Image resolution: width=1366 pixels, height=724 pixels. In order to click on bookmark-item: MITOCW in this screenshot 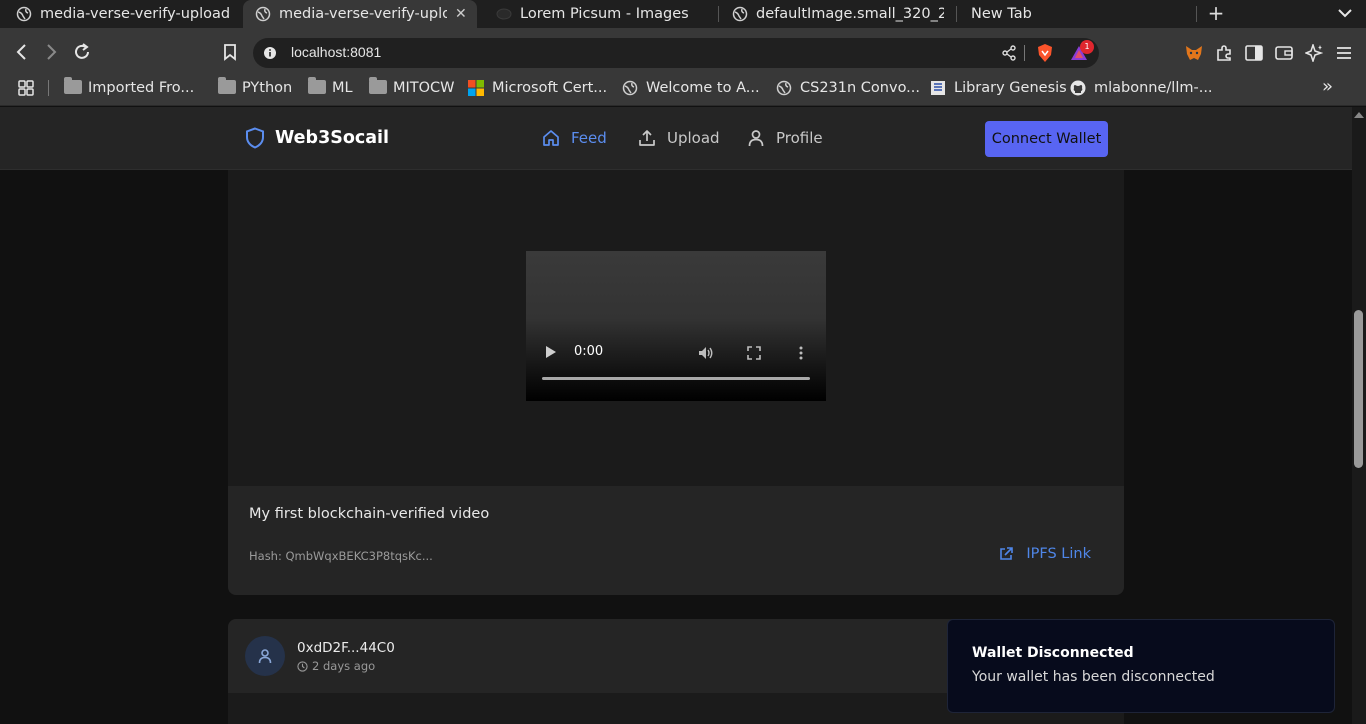, I will do `click(412, 87)`.